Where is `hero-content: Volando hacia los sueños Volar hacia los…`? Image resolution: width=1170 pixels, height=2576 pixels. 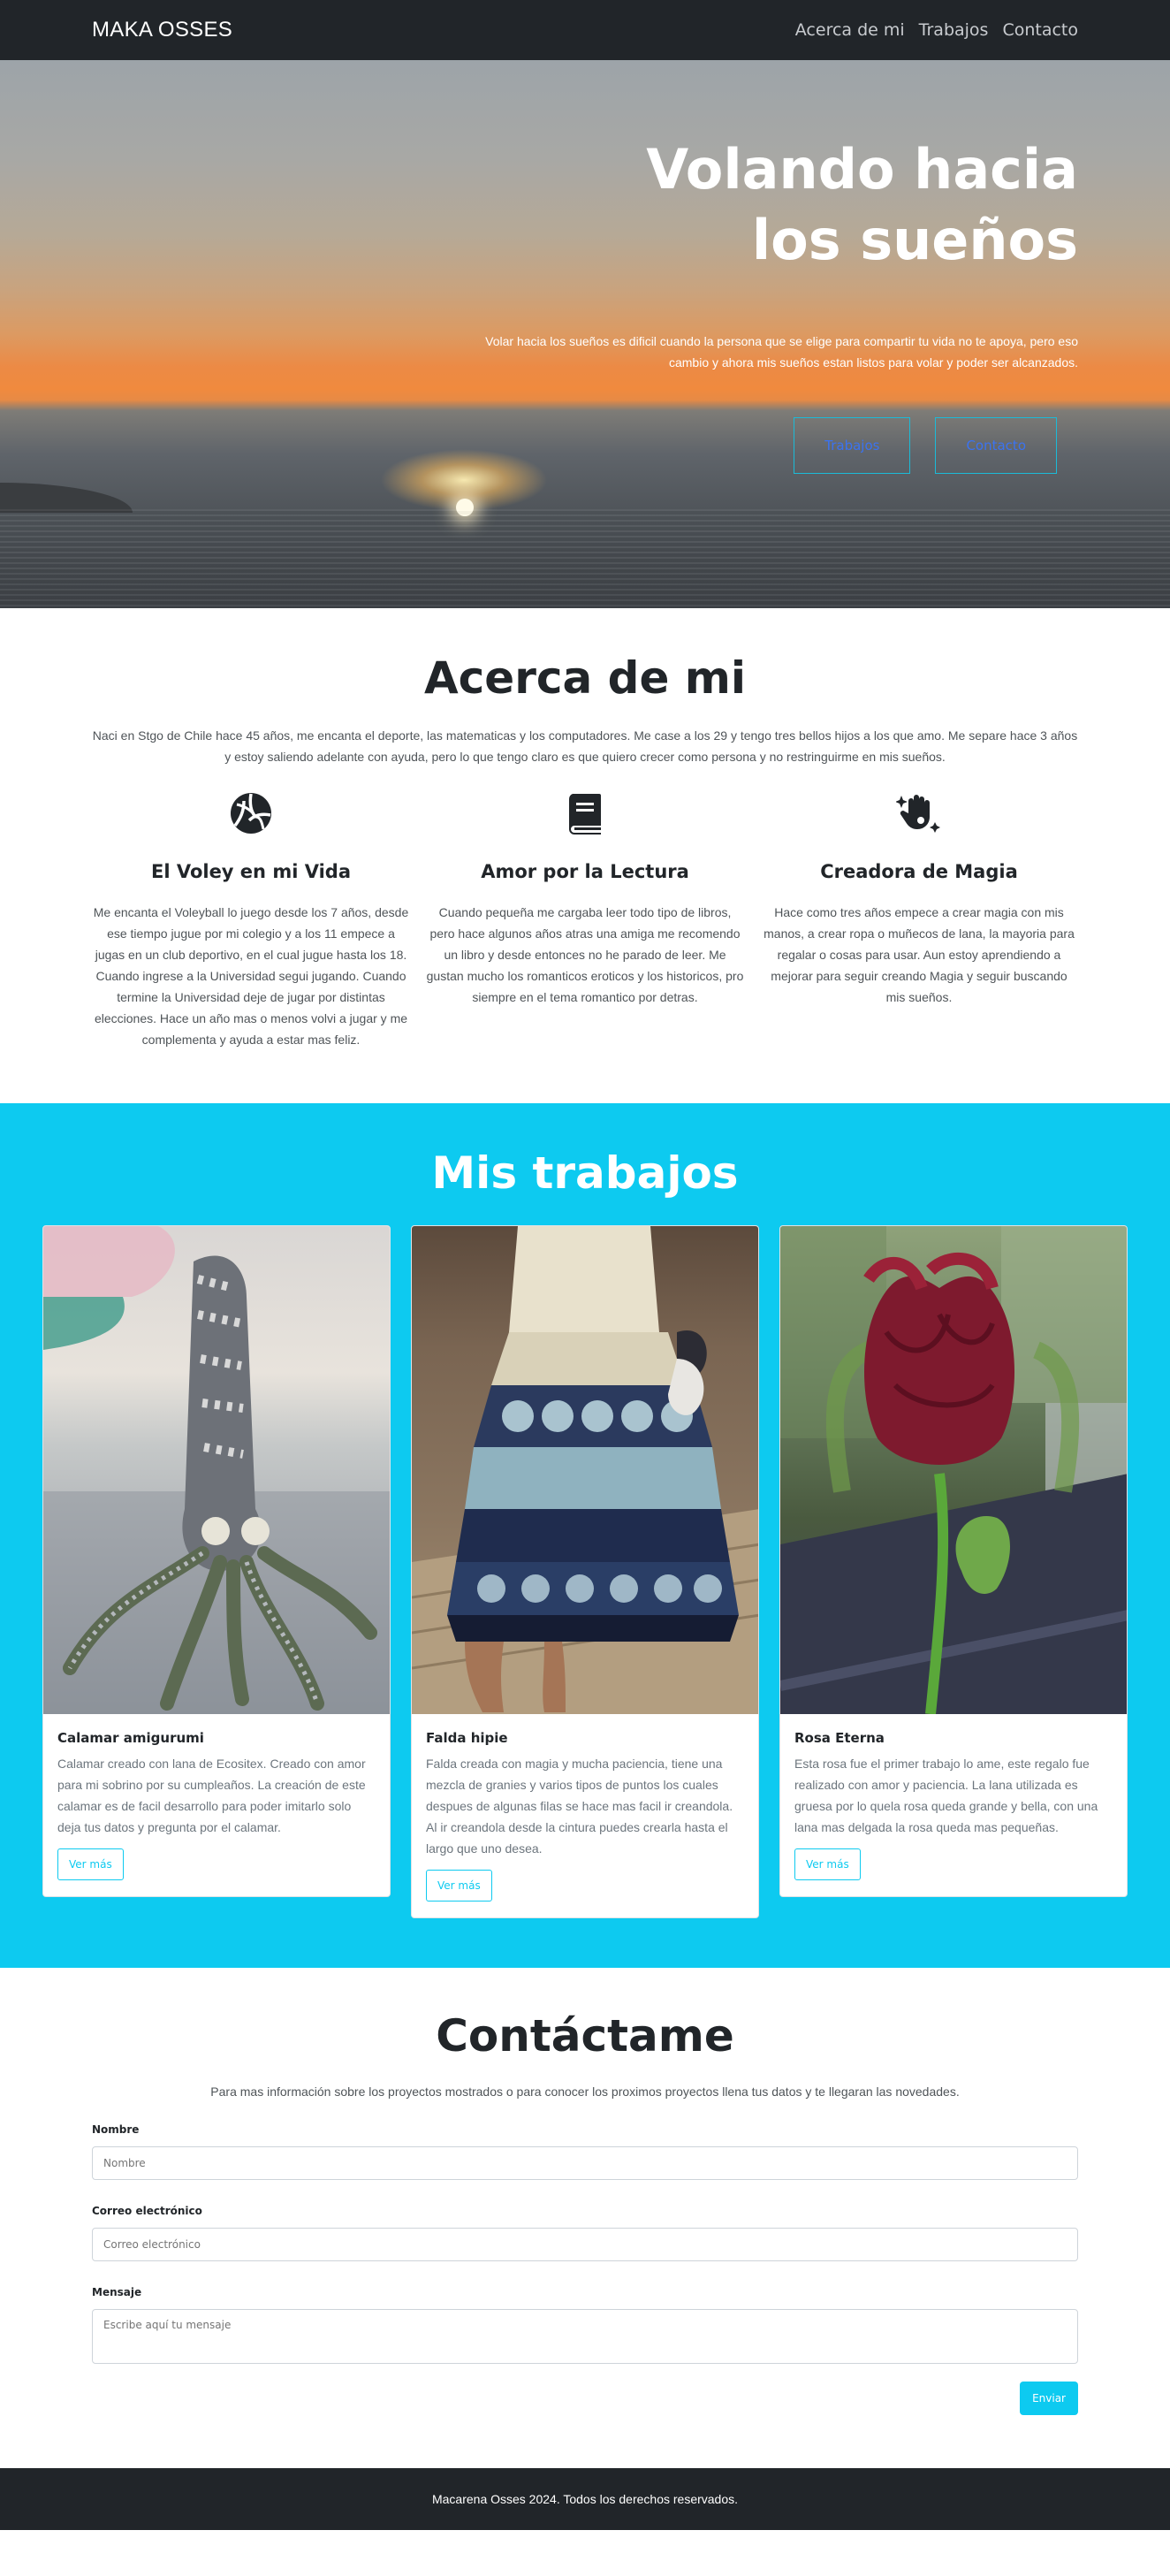
hero-content: Volando hacia los sueños Volar hacia los… is located at coordinates (769, 304).